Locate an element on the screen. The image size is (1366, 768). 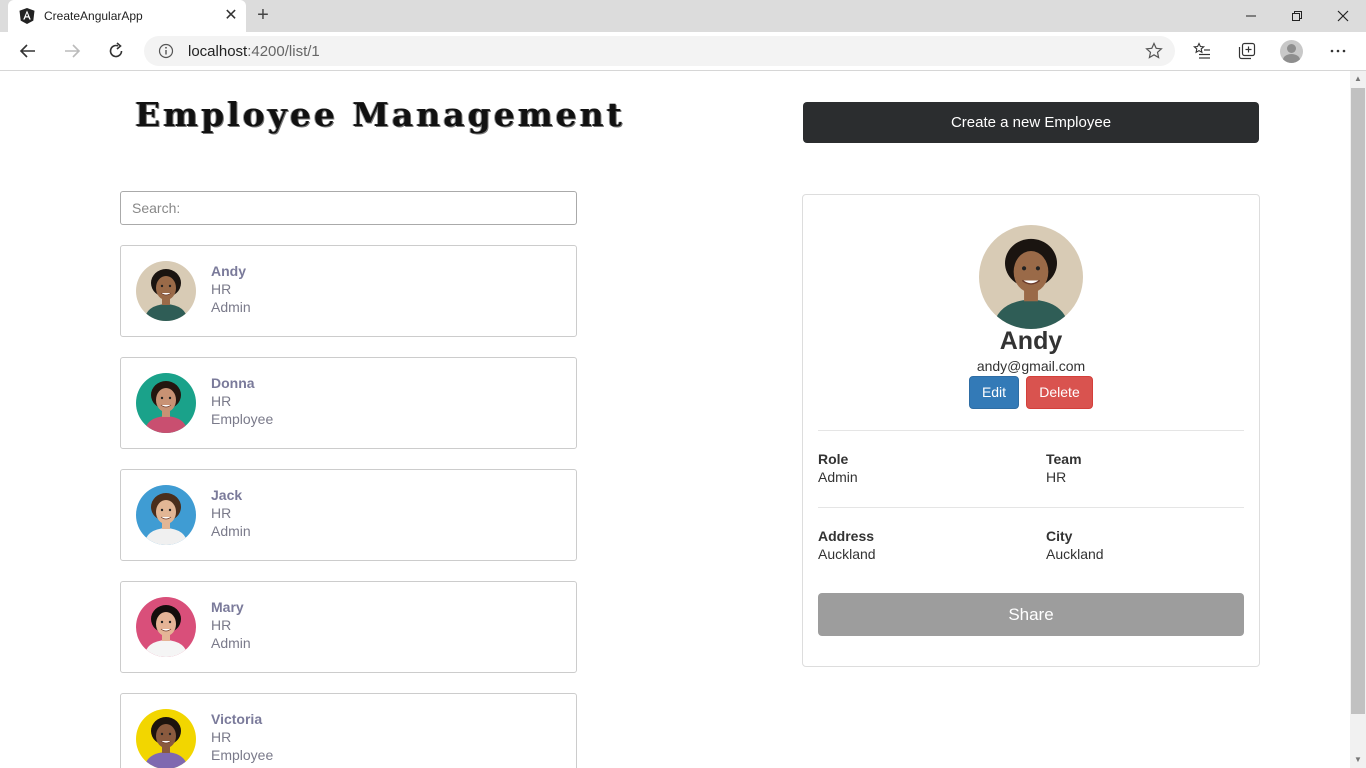
address-label: Address is located at coordinates (846, 536).